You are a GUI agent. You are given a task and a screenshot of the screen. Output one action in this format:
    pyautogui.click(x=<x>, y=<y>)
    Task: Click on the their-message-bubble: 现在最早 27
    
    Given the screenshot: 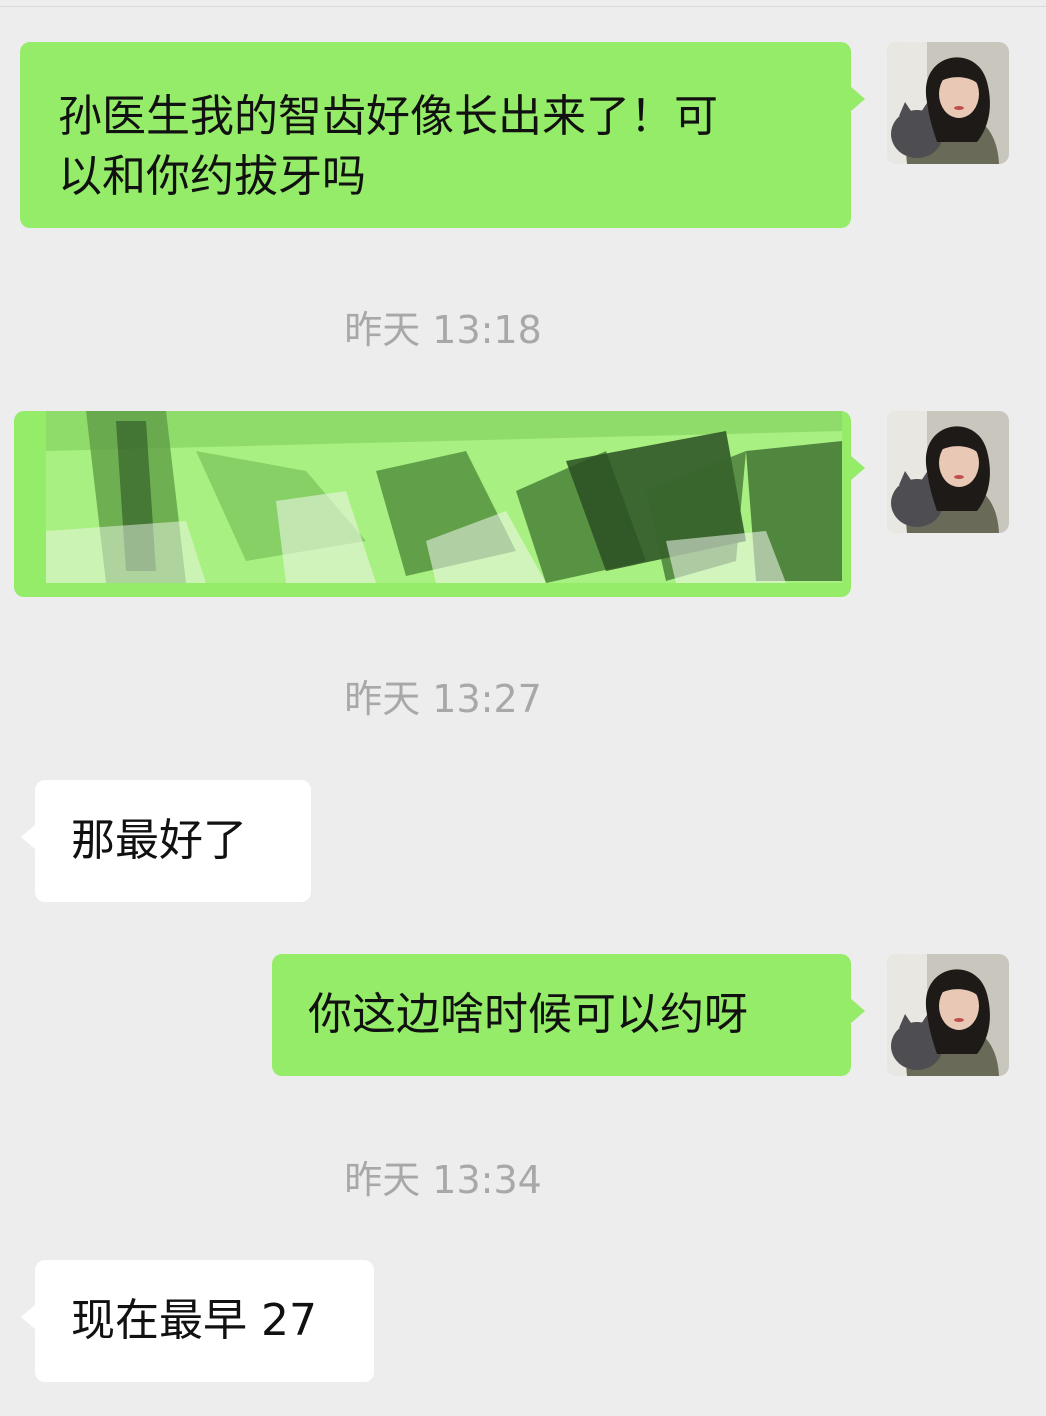 What is the action you would take?
    pyautogui.click(x=197, y=1321)
    